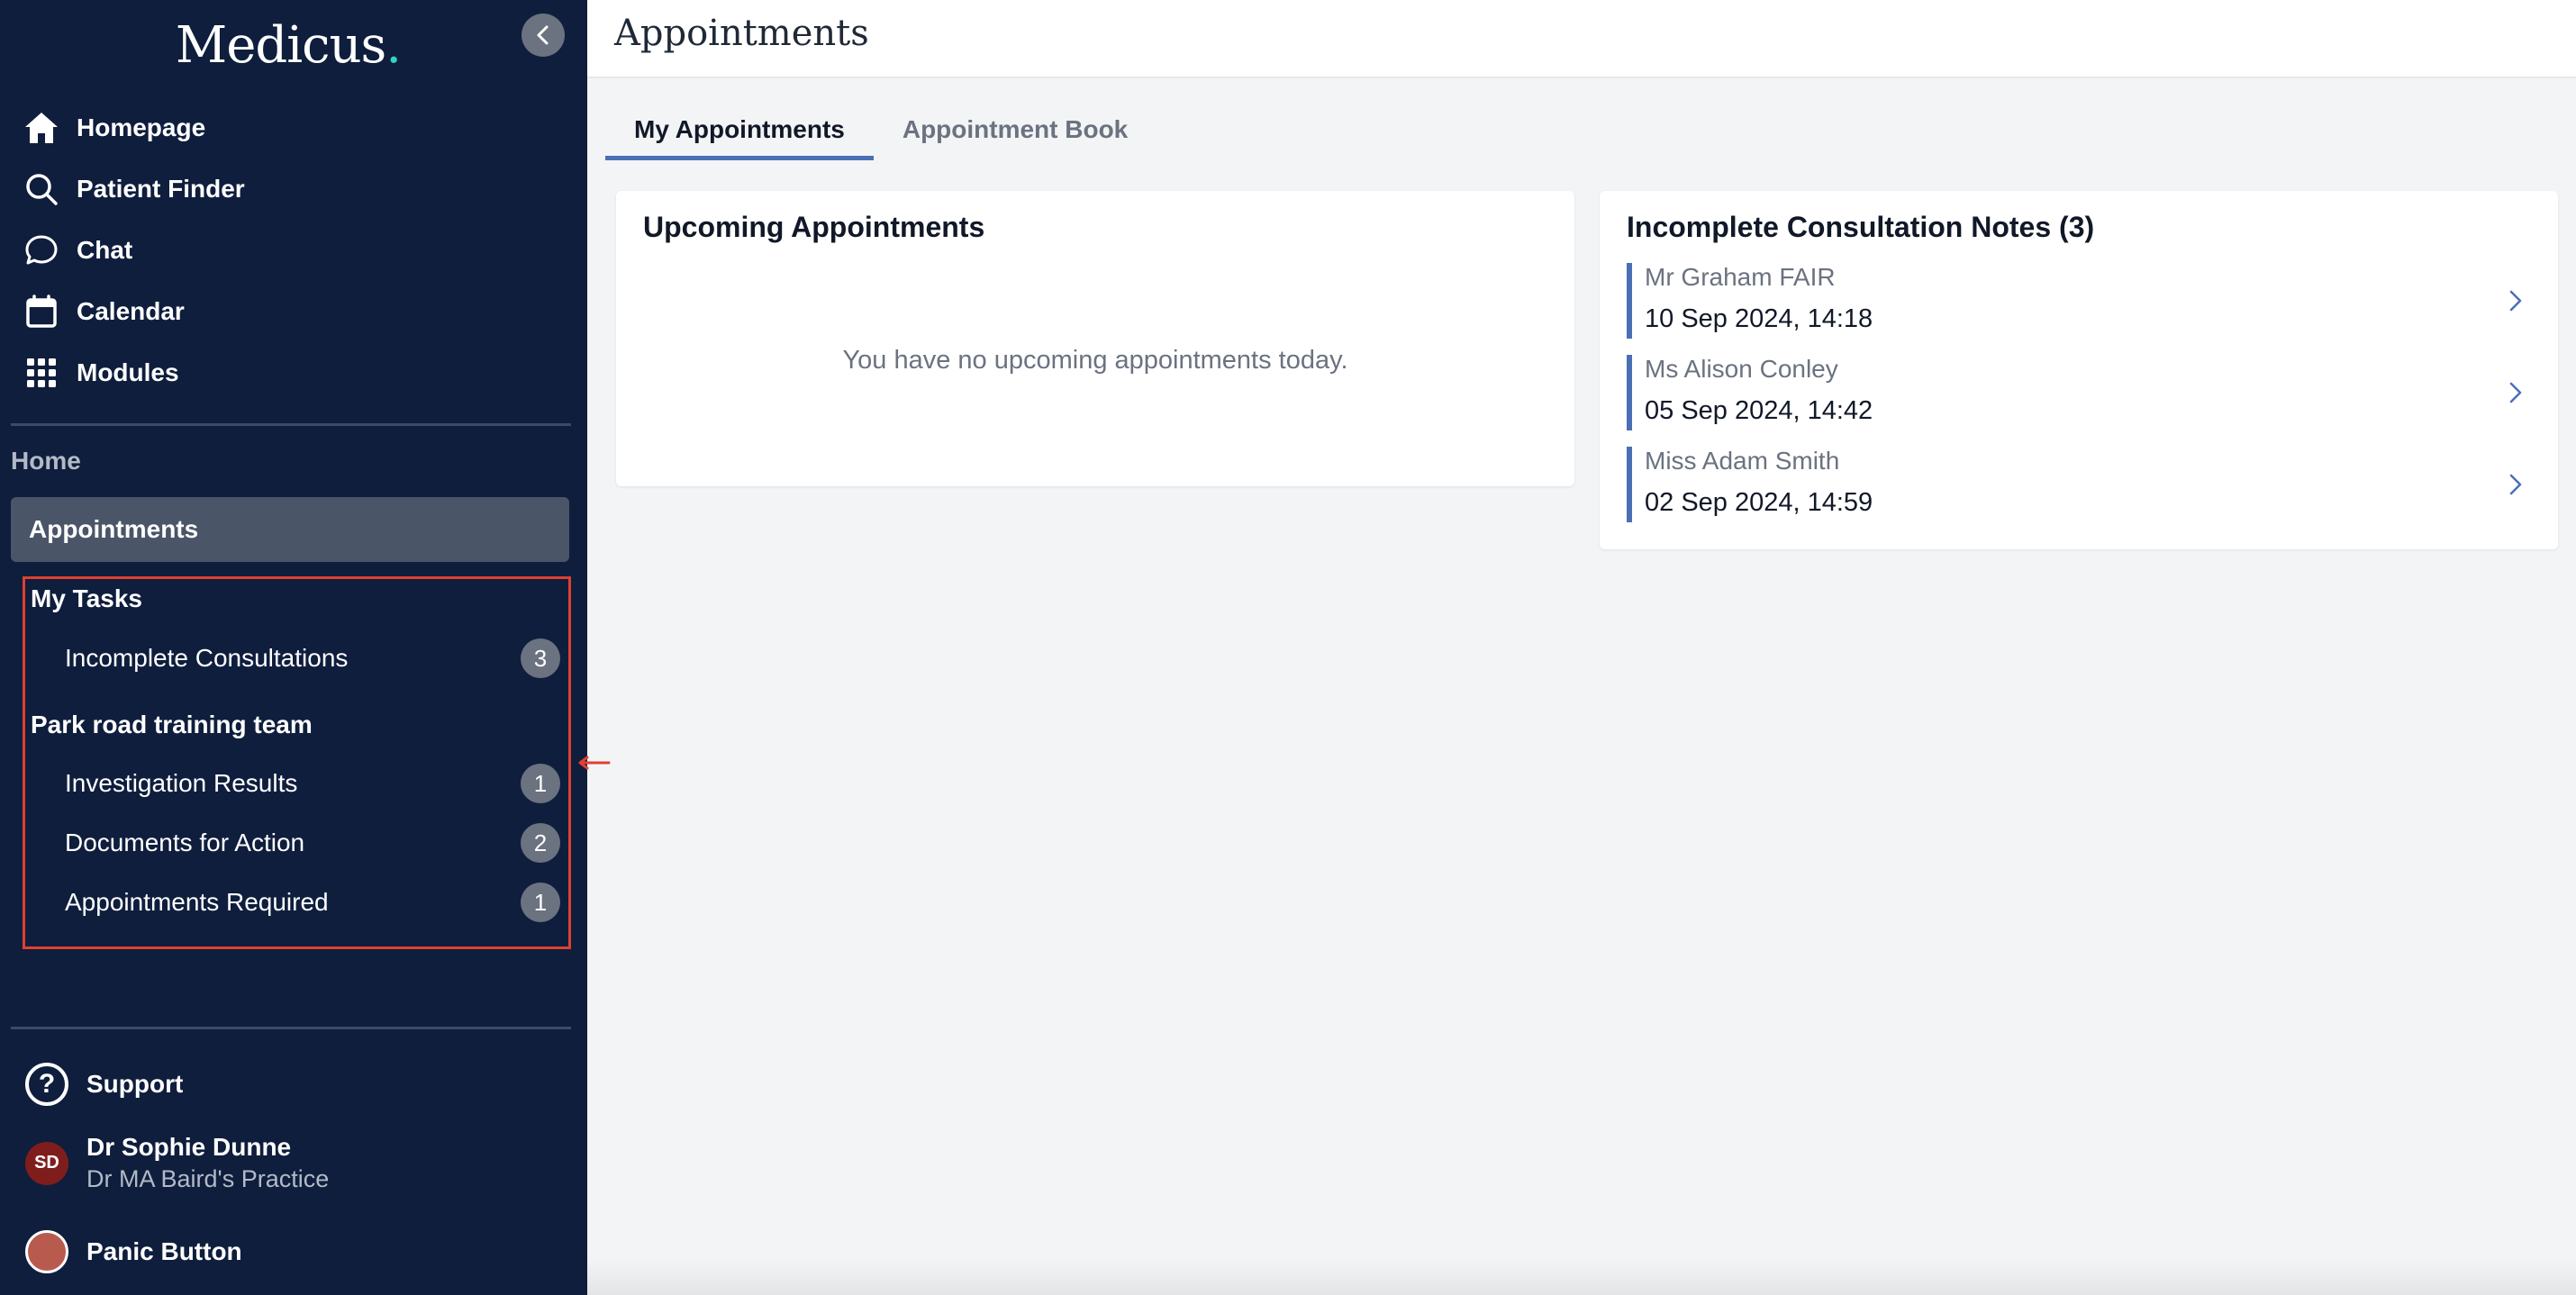 The image size is (2576, 1295). What do you see at coordinates (46, 461) in the screenshot?
I see `section-label-home: Home` at bounding box center [46, 461].